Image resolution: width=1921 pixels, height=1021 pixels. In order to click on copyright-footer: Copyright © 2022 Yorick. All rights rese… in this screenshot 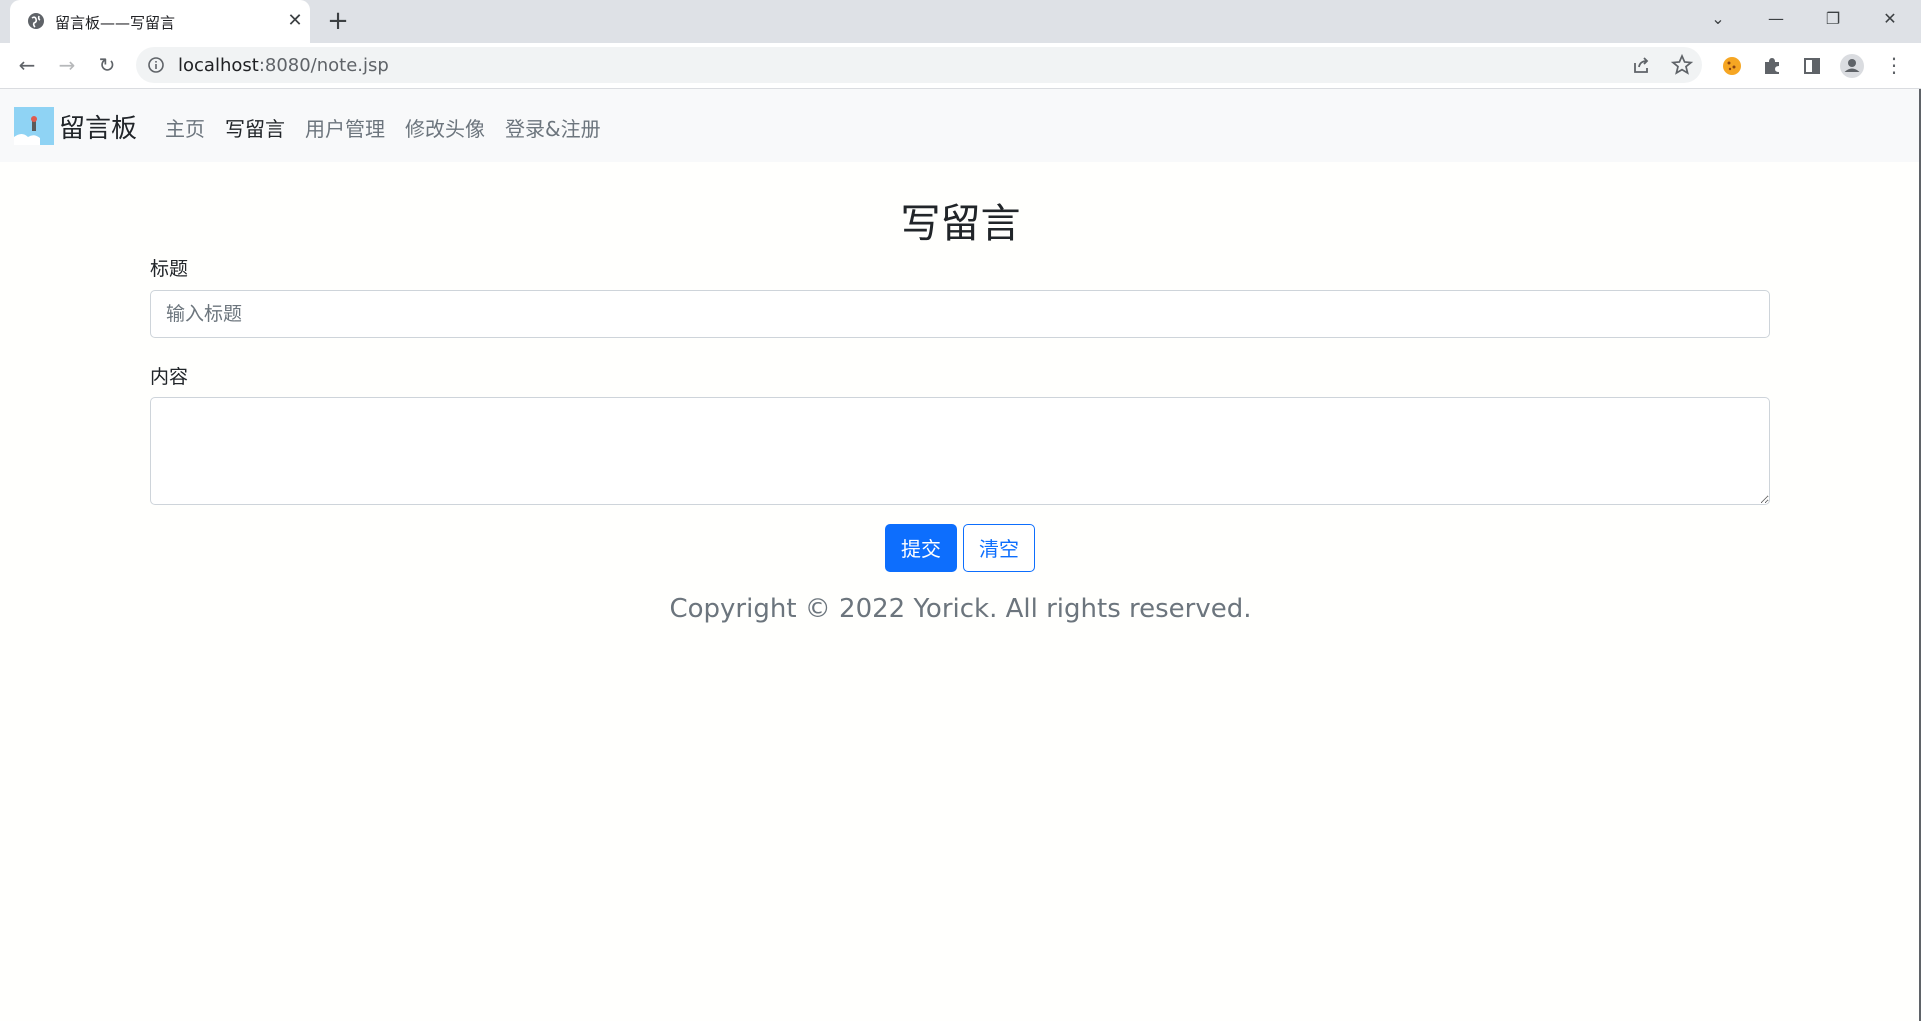, I will do `click(960, 609)`.